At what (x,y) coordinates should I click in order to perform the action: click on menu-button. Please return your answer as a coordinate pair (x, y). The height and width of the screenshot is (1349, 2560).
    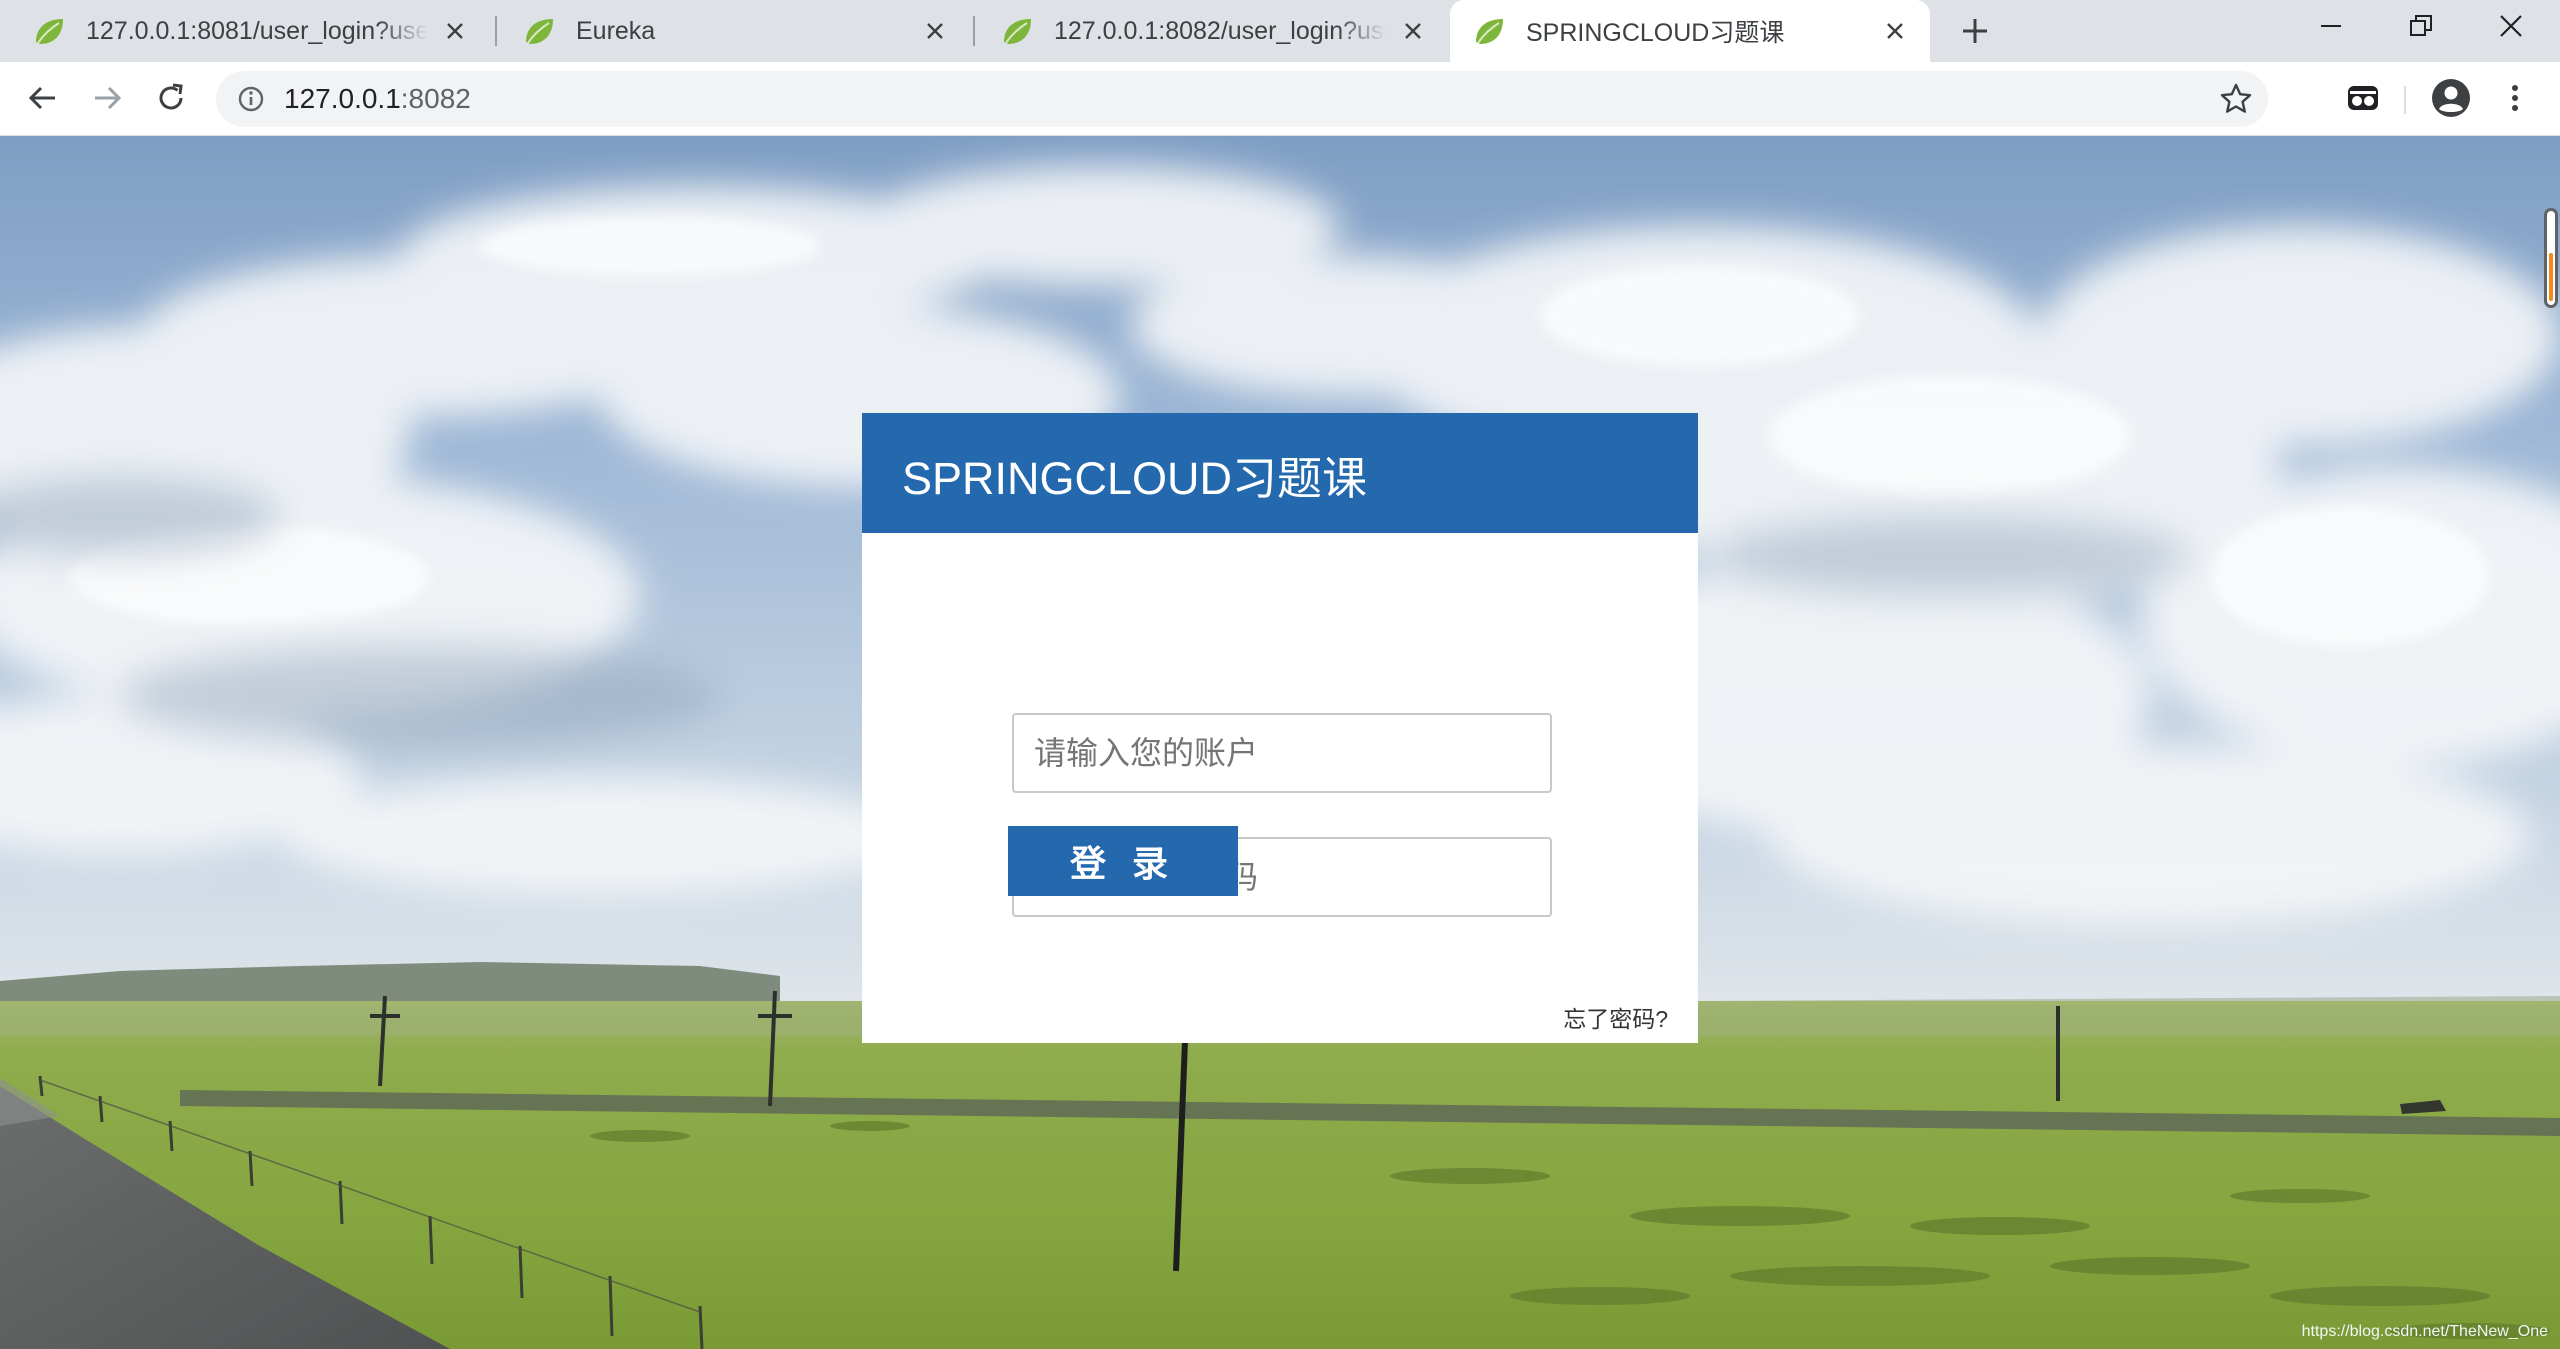
    Looking at the image, I should click on (2515, 98).